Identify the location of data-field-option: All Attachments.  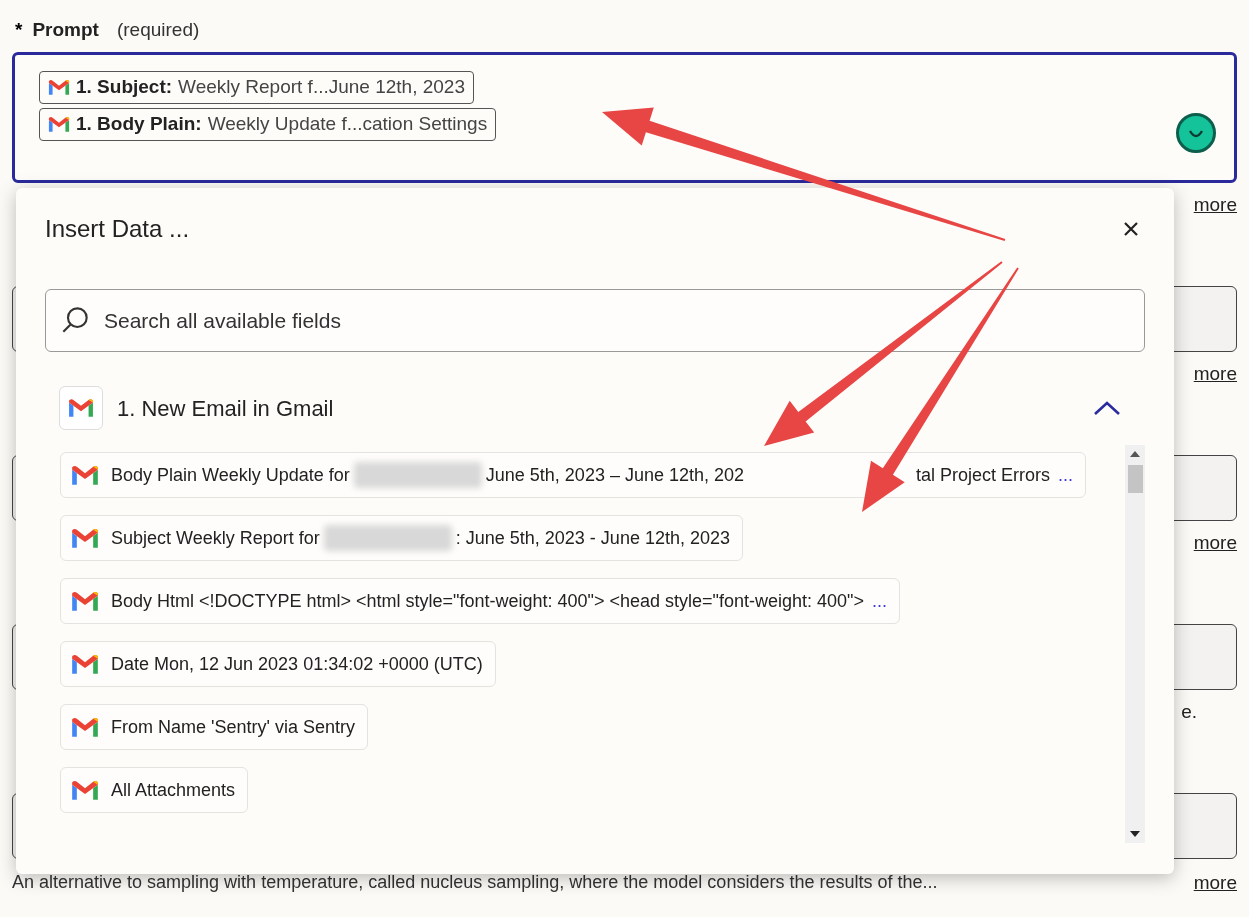
(154, 790).